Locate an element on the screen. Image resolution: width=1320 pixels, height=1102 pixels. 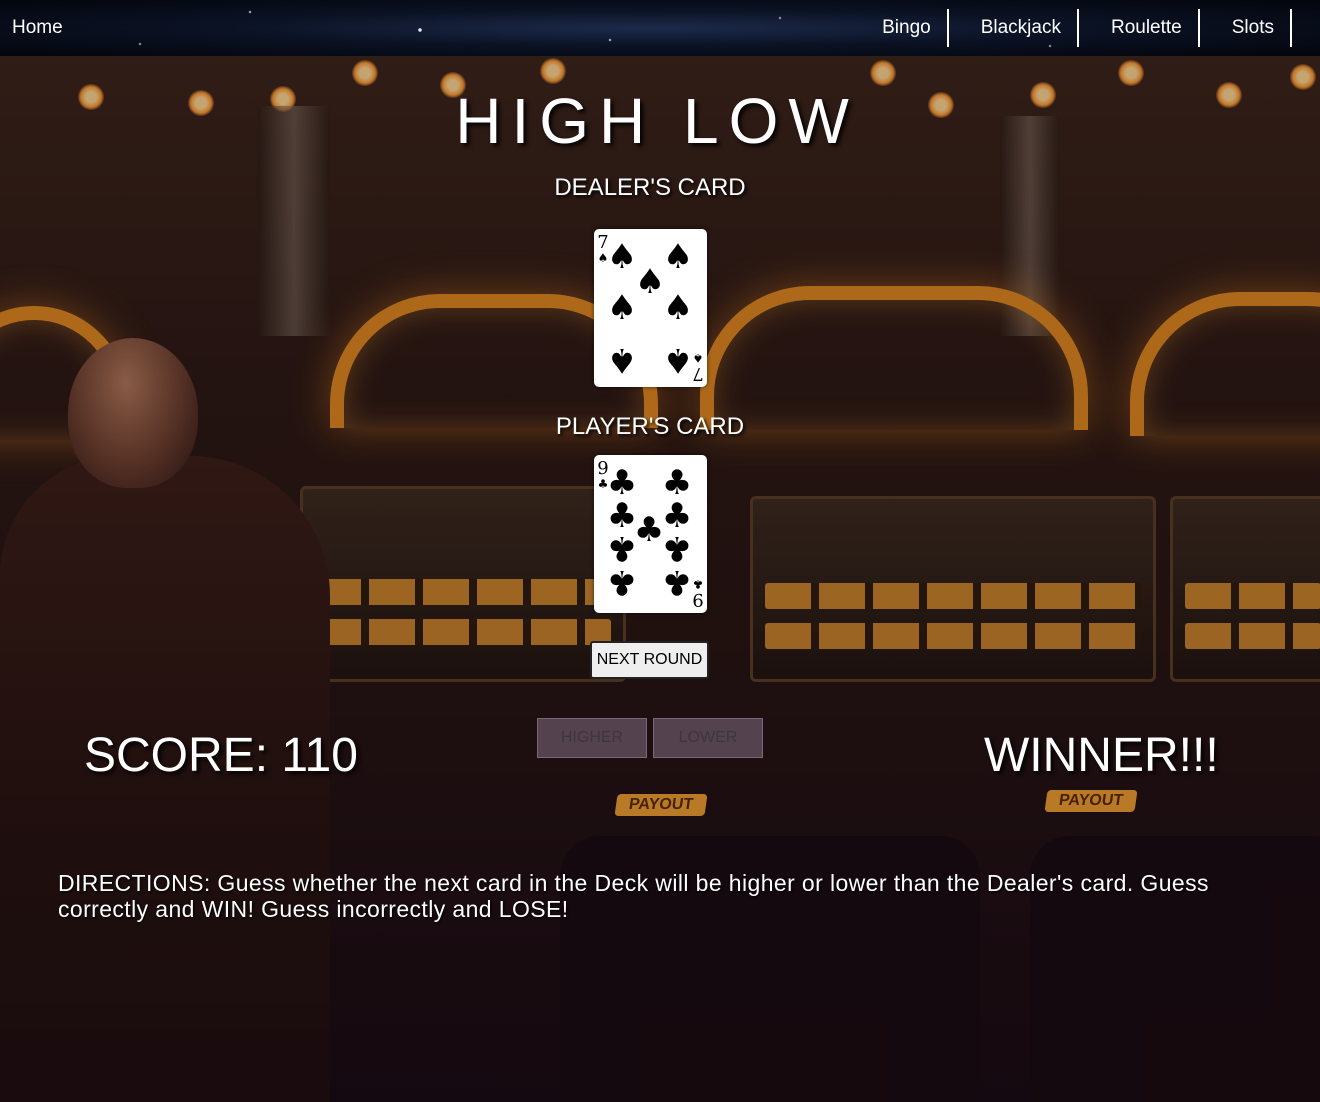
score-display: SCORE: 110 is located at coordinates (221, 755).